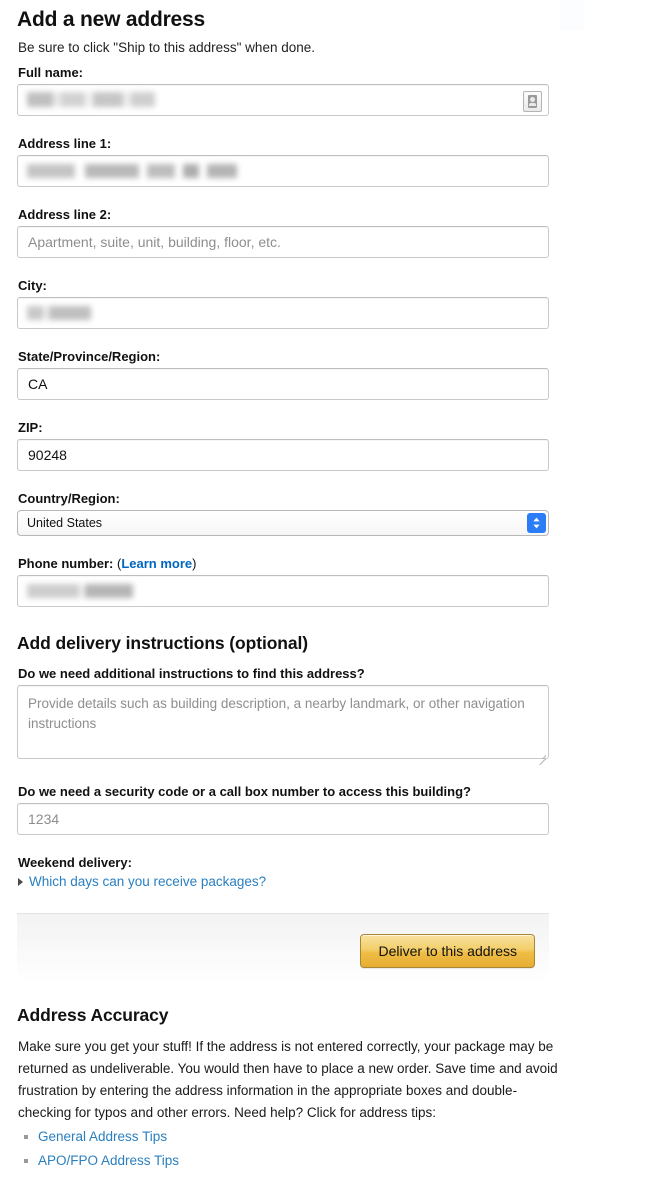 The width and height of the screenshot is (664, 1200). What do you see at coordinates (283, 722) in the screenshot?
I see `additional-instructions-textarea` at bounding box center [283, 722].